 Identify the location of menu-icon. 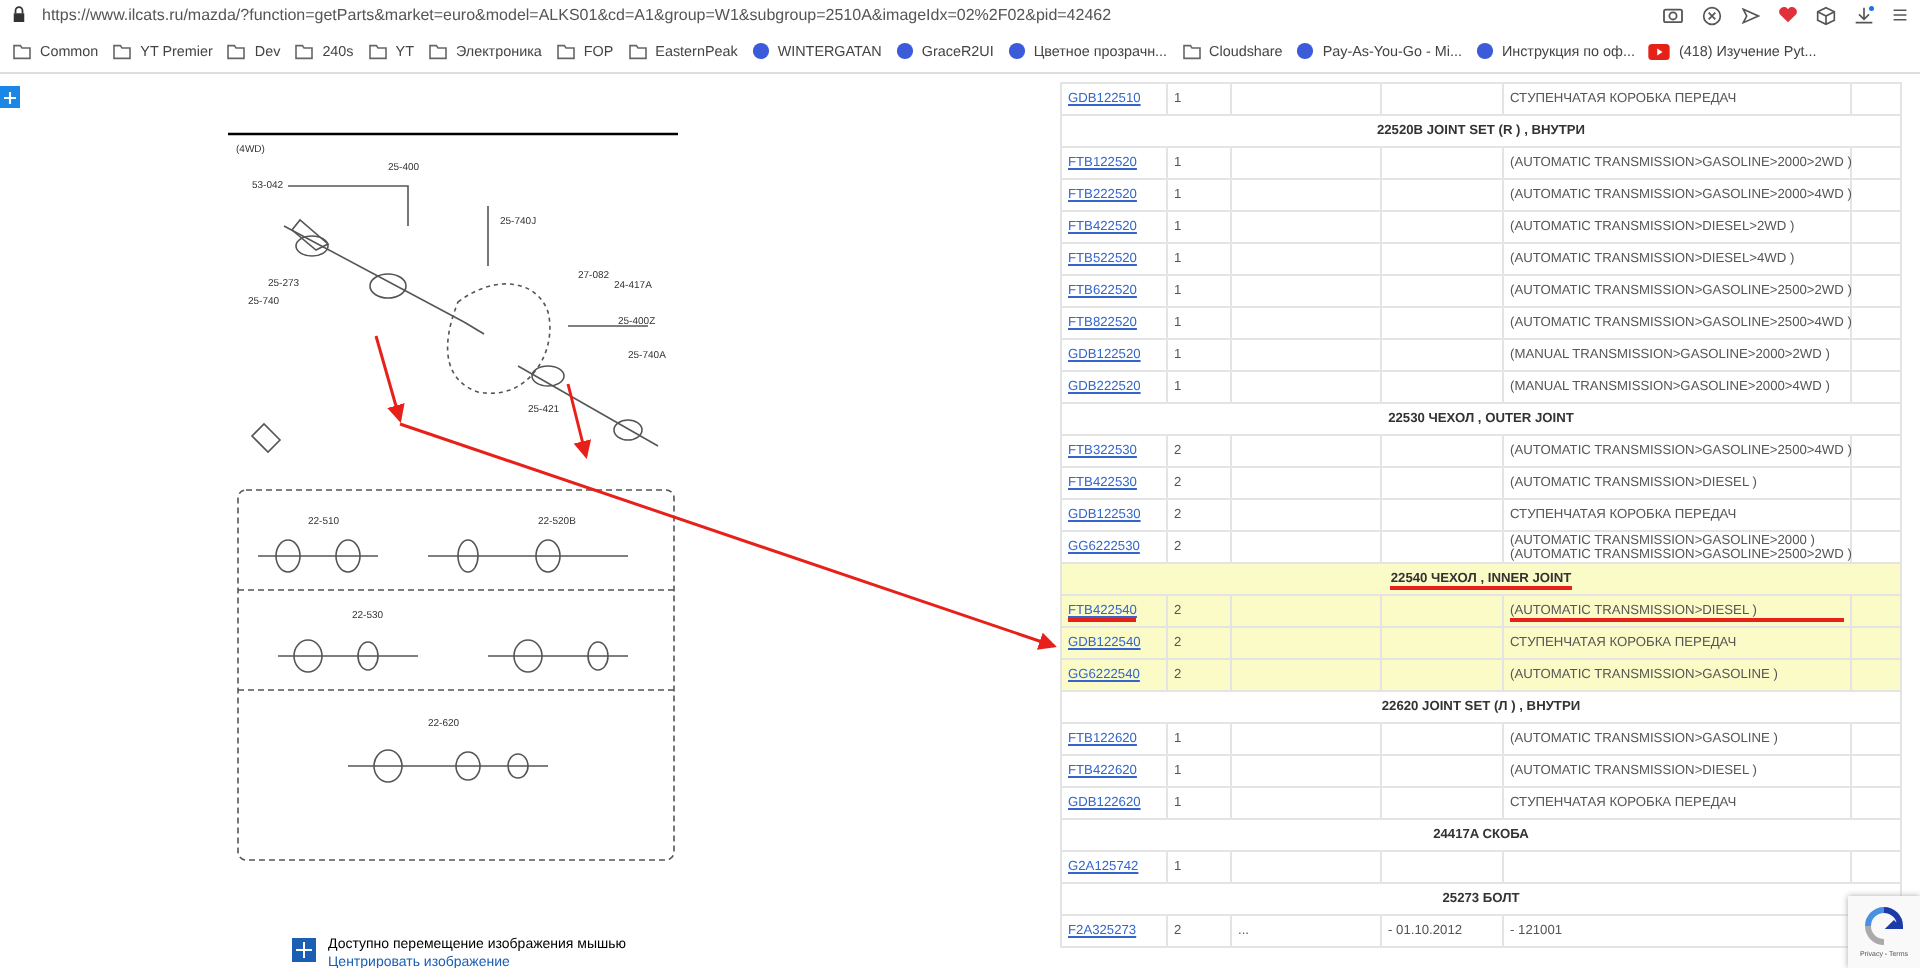
(1900, 15).